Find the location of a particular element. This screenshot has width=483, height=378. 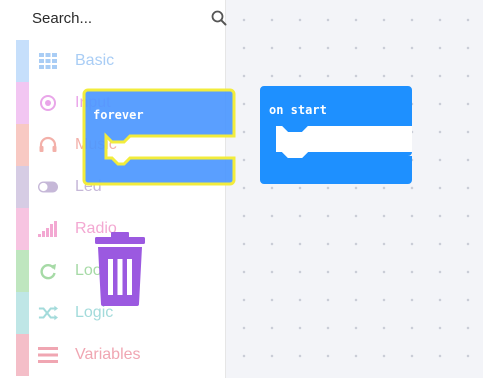

category-variables: Variables is located at coordinates (113, 355).